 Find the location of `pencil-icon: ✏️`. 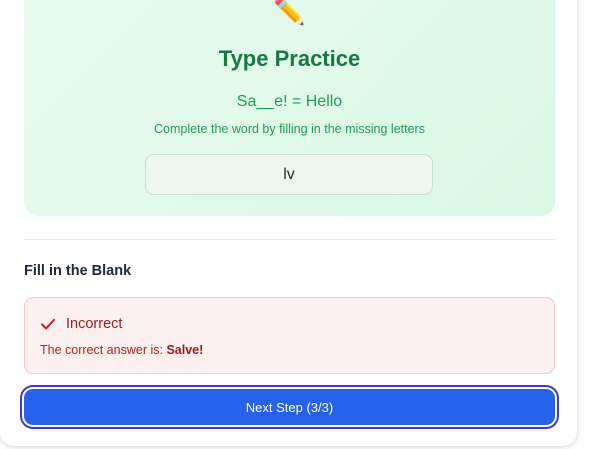

pencil-icon: ✏️ is located at coordinates (289, 13).